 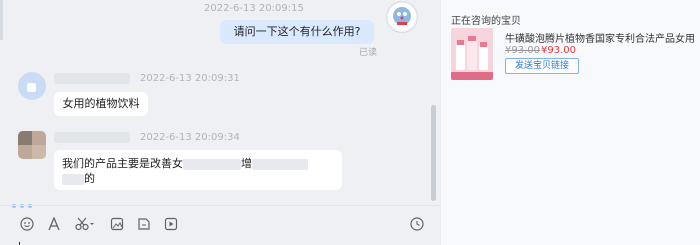 I want to click on message-text: 我们的产品主要是改善女, so click(x=122, y=163).